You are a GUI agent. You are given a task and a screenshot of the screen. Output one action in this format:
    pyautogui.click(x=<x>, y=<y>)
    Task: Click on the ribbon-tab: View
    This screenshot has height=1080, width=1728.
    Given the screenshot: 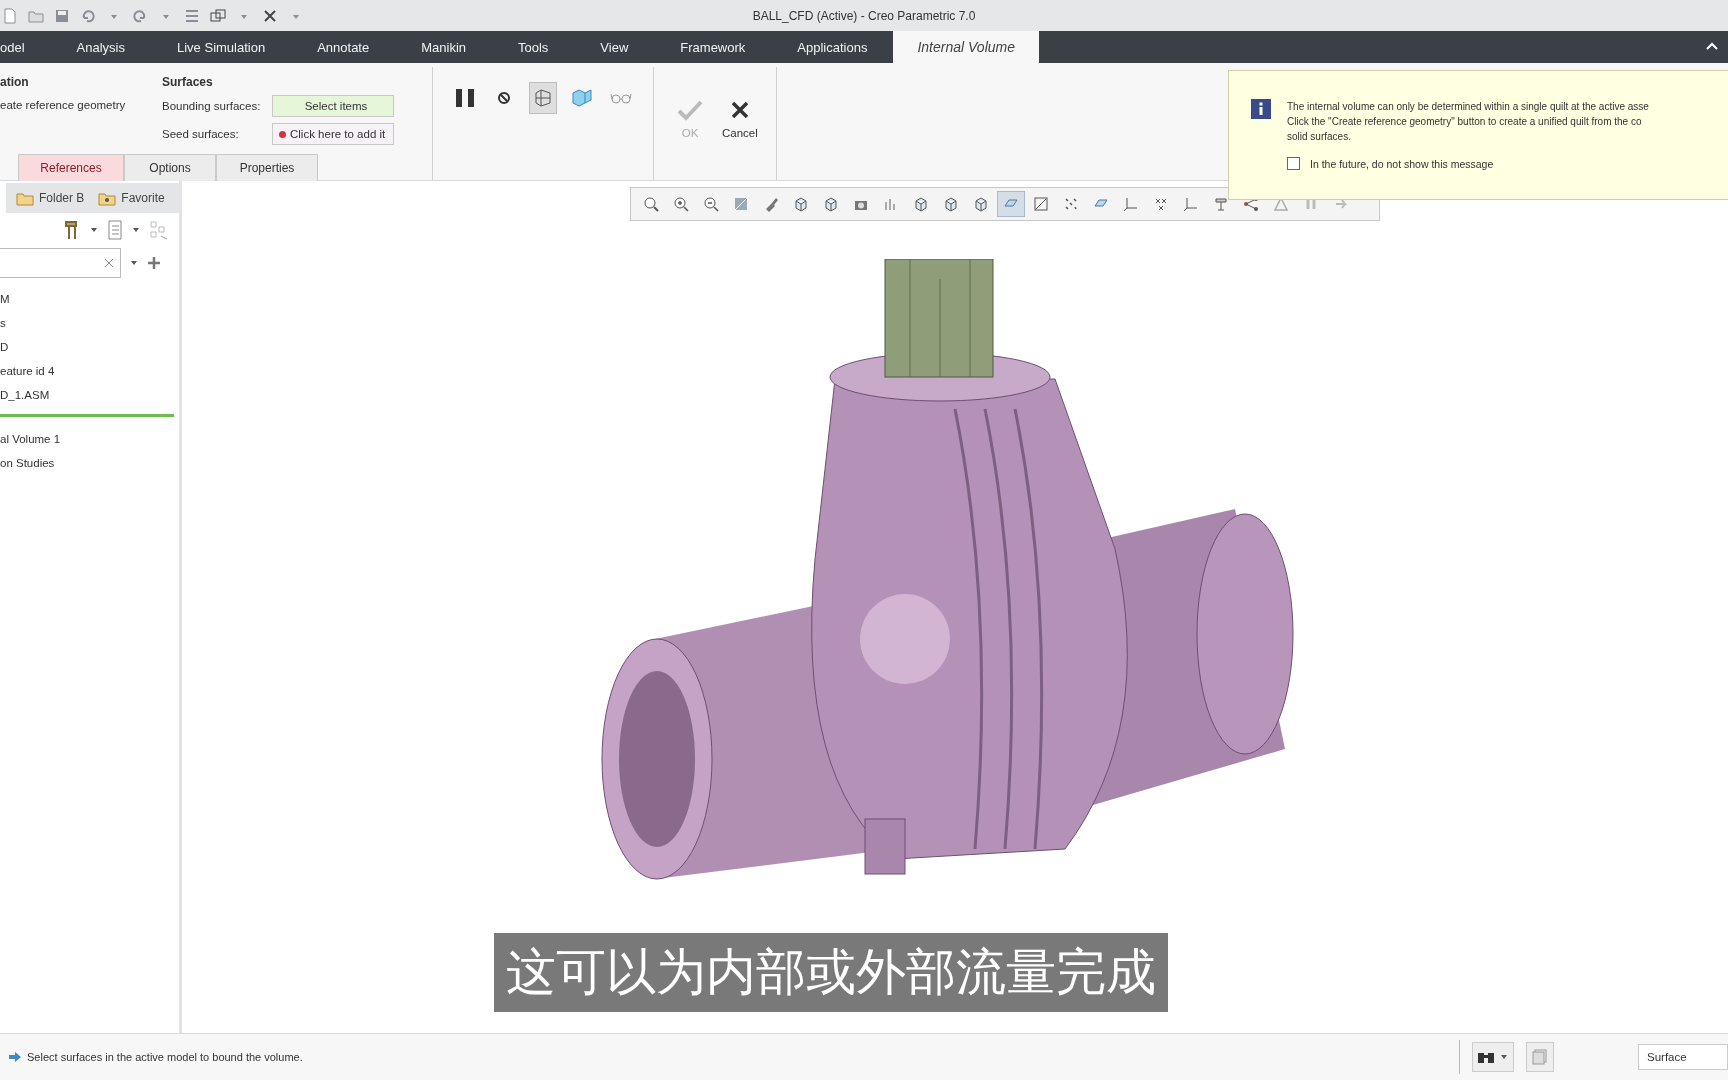 What is the action you would take?
    pyautogui.click(x=614, y=47)
    